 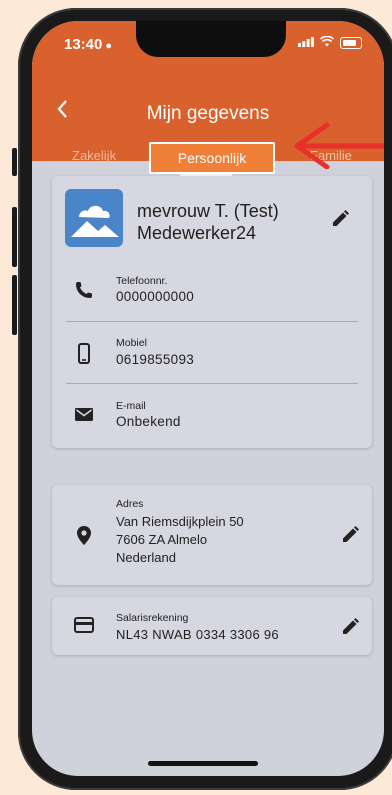 What do you see at coordinates (14, 237) in the screenshot?
I see `phone-side-button-volume-up` at bounding box center [14, 237].